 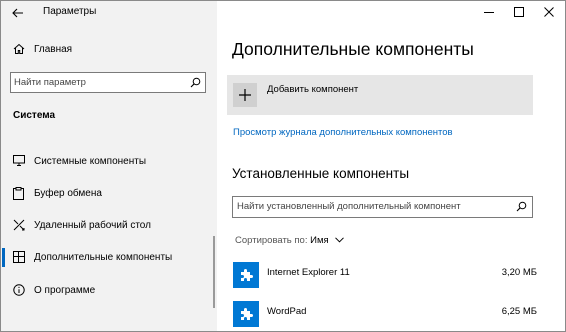 I want to click on component-item-wordpad: WordPad 6,25 МБ, so click(x=384, y=315).